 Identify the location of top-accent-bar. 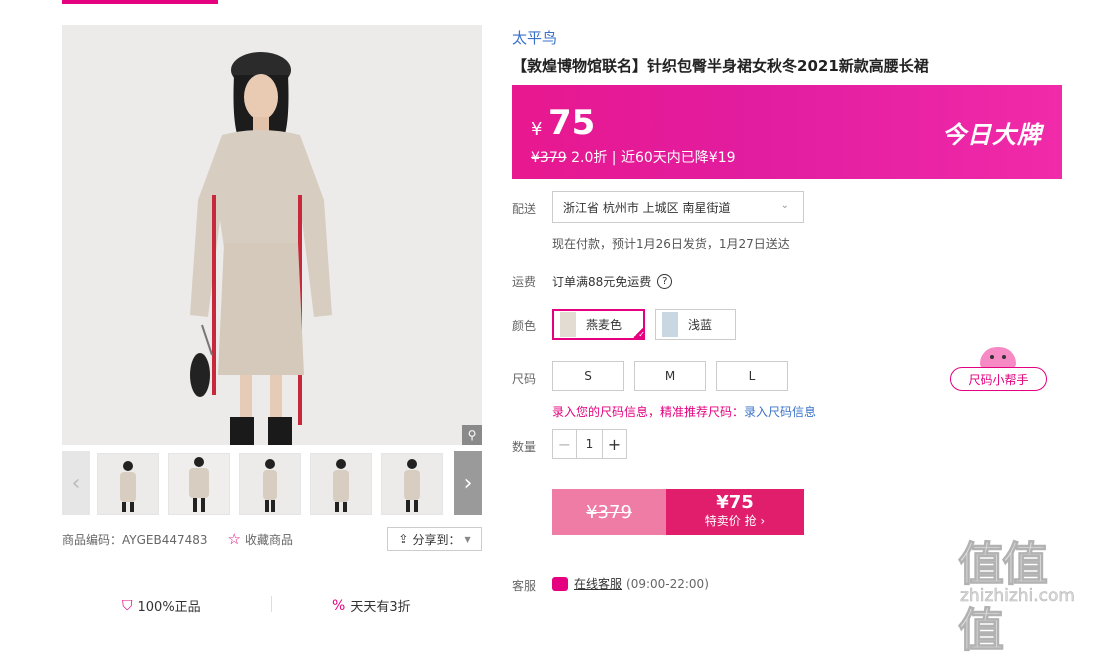
(140, 2).